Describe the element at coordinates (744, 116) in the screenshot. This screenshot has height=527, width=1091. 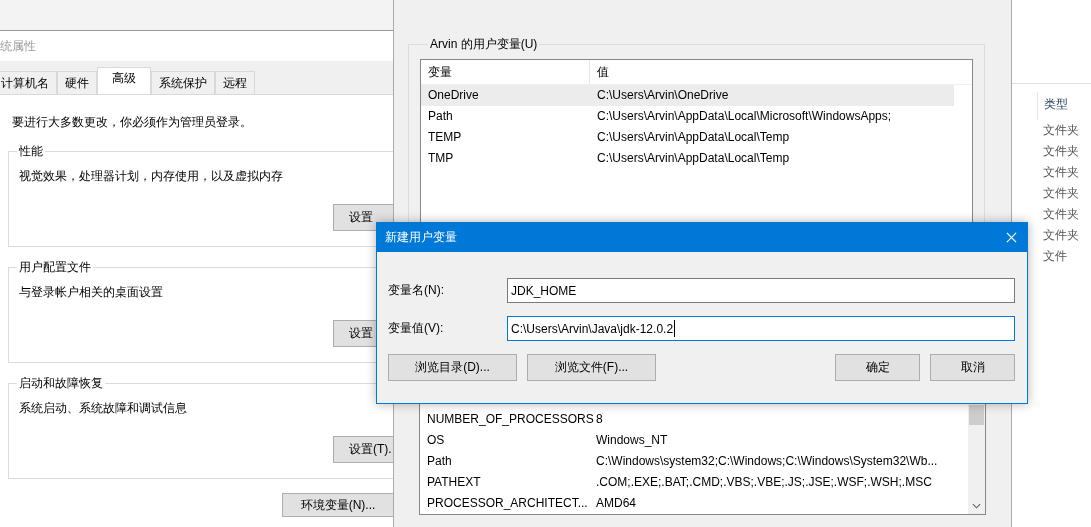
I see `table-cell-text: C:\Users\Arvin\AppData\Local\Microsoft\WindowsApps;` at that location.